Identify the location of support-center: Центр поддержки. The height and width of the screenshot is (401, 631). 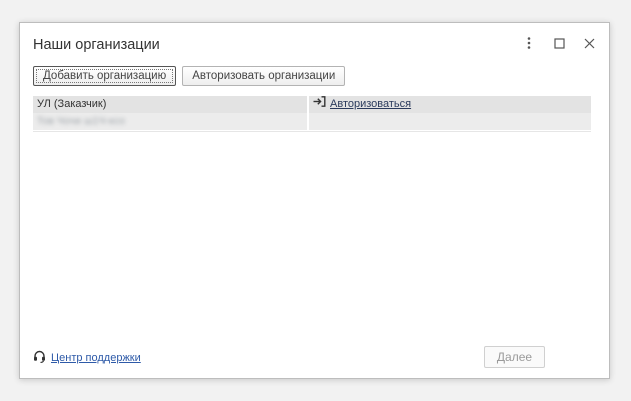
(87, 358).